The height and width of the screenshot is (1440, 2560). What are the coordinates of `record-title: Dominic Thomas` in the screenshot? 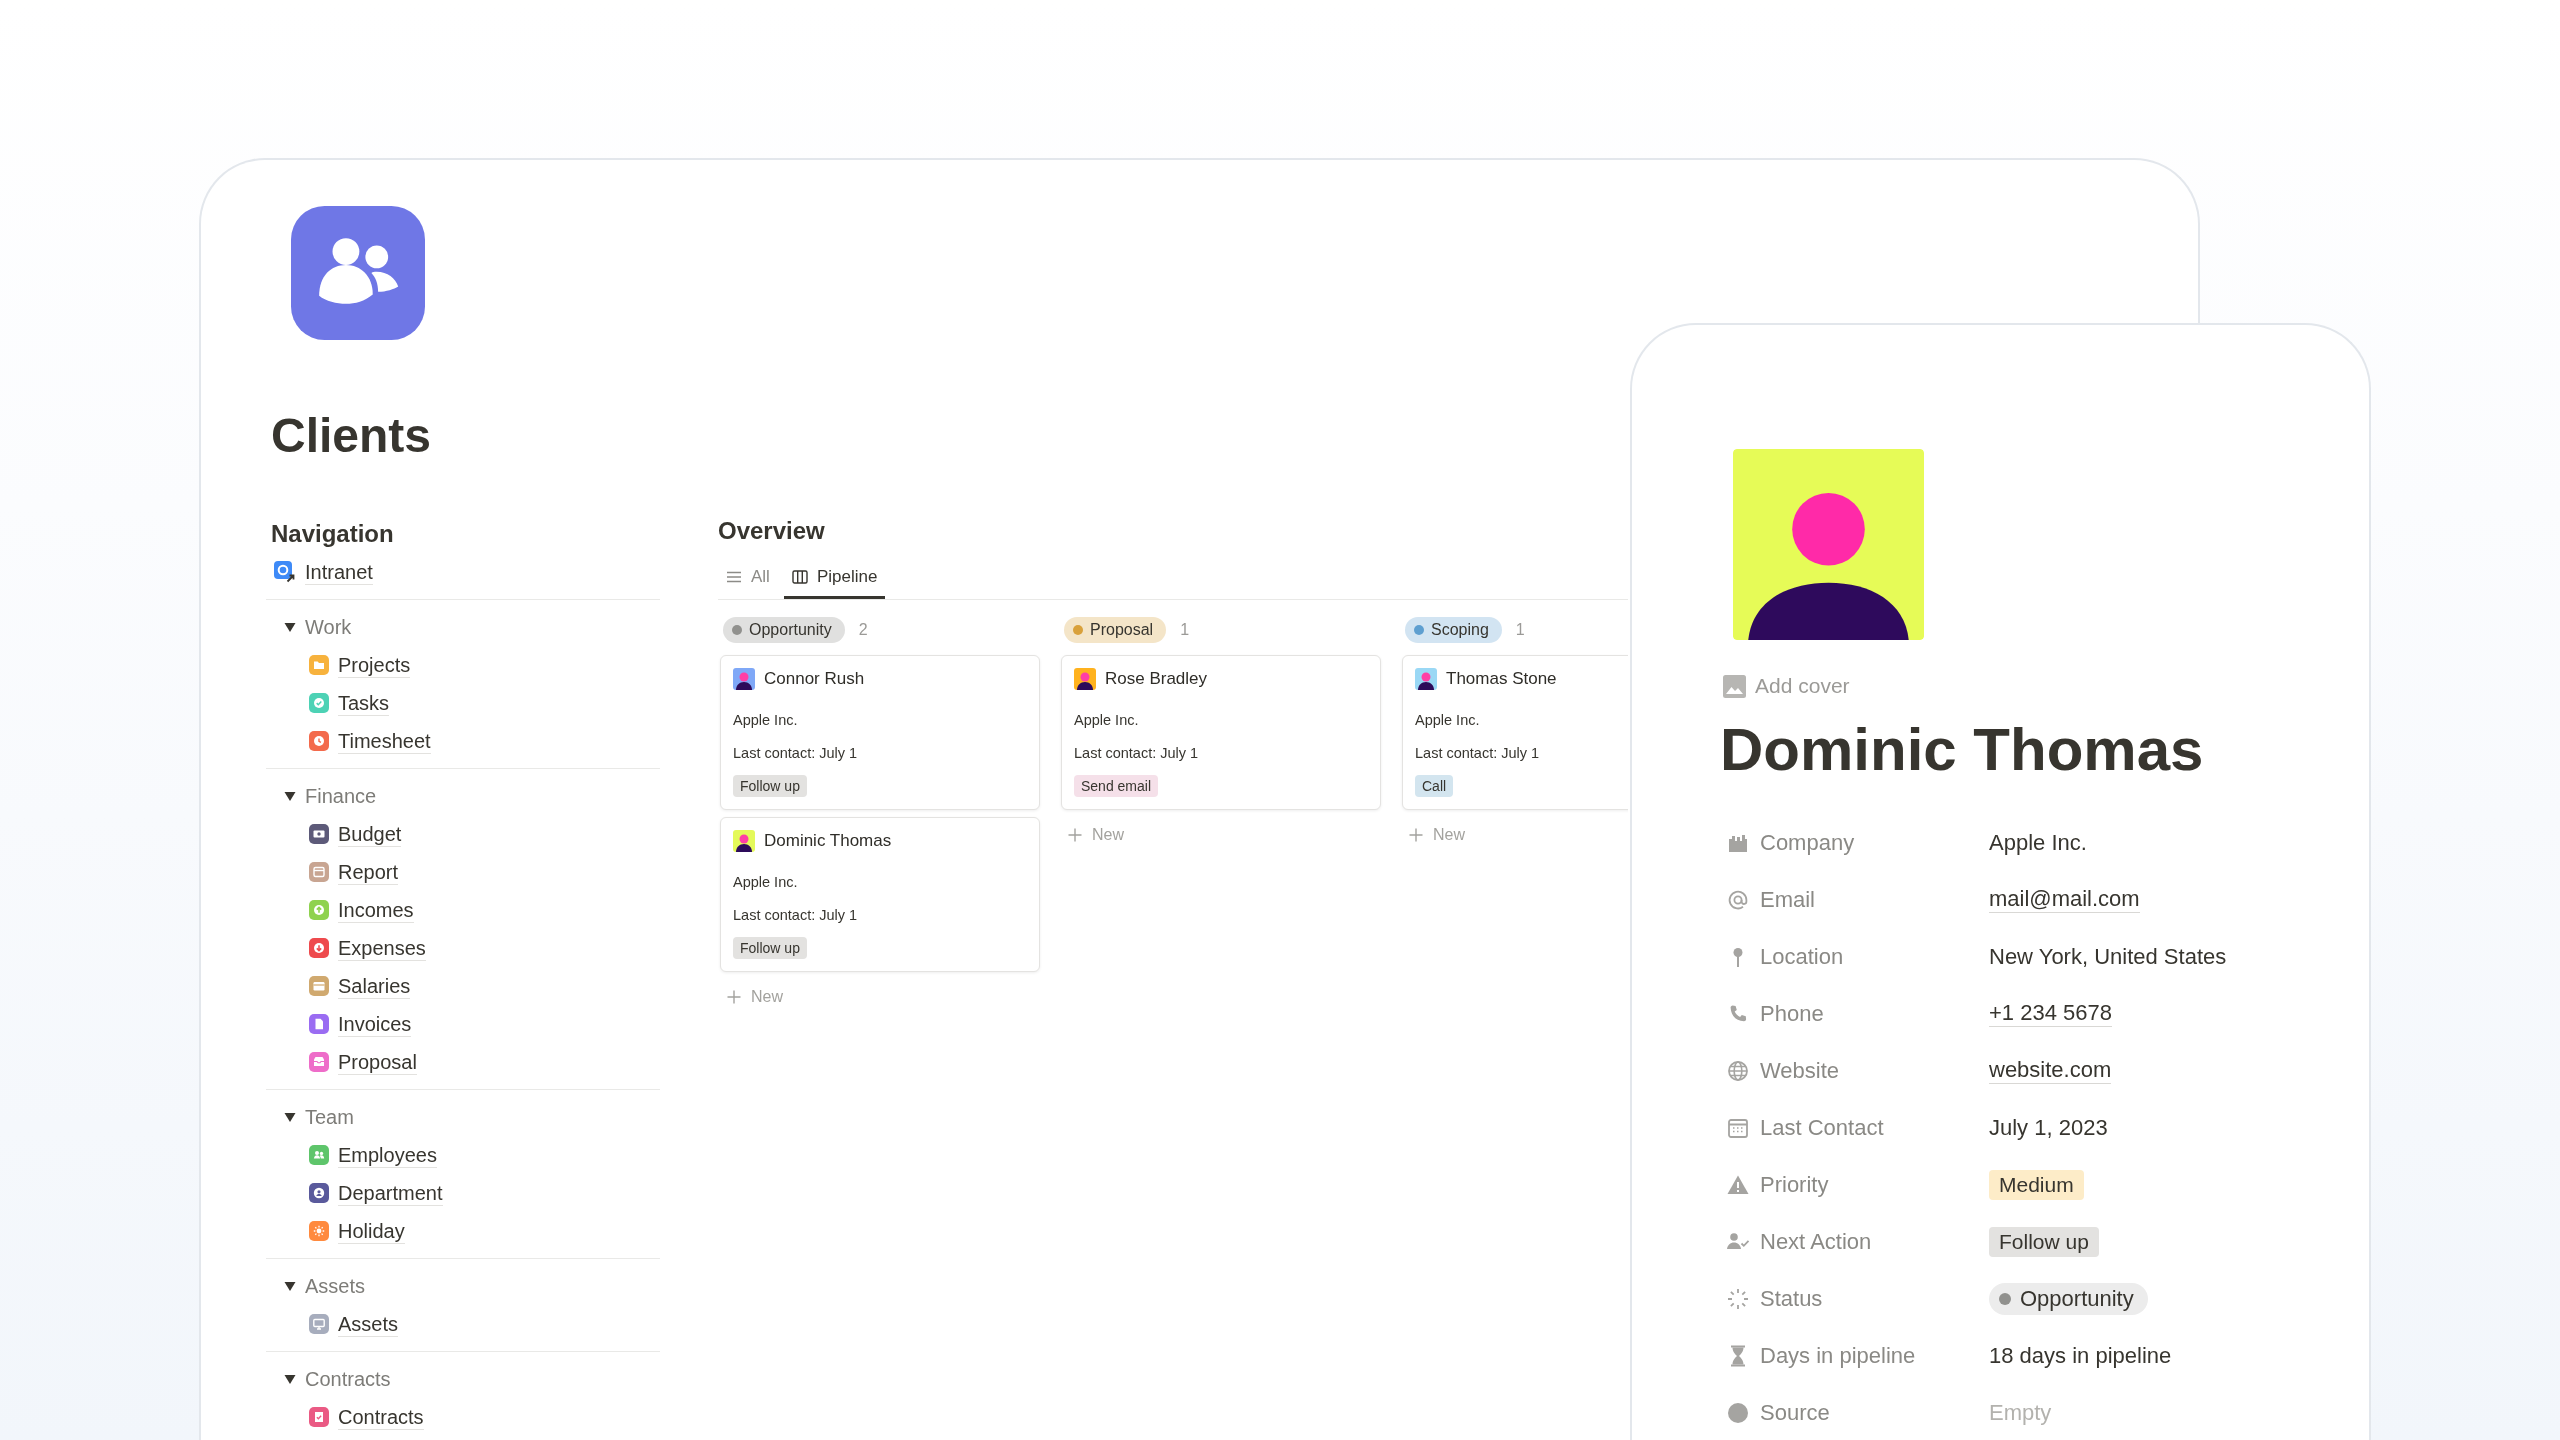 It's located at (1962, 750).